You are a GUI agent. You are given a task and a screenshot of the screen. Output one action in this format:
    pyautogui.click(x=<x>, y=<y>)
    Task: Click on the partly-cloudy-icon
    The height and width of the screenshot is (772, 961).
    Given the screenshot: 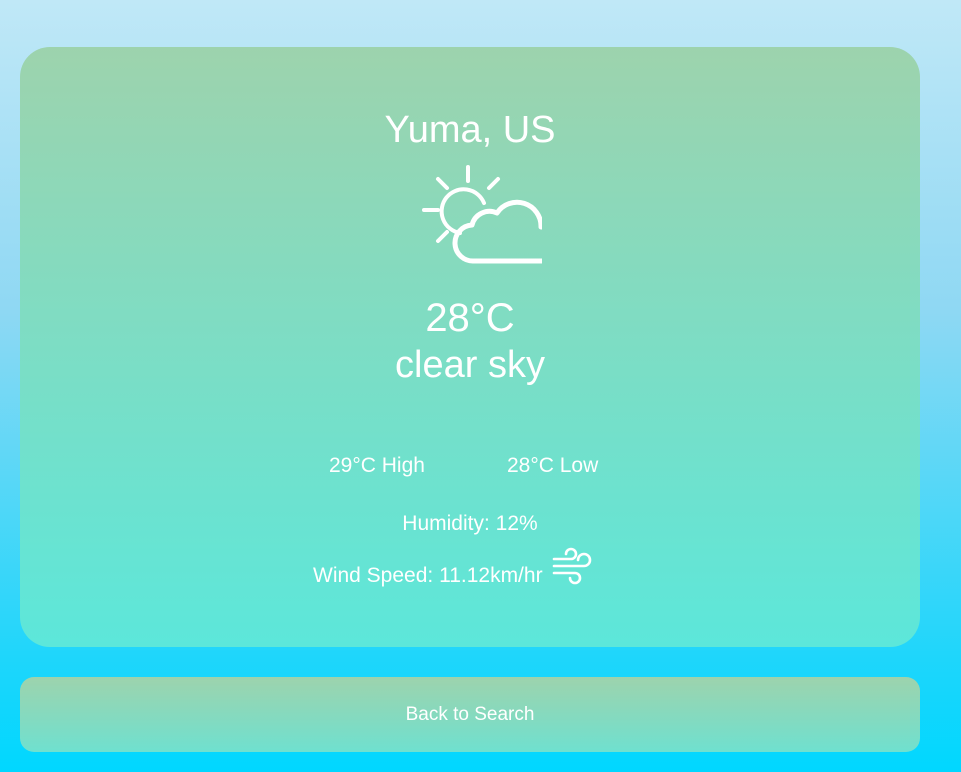 What is the action you would take?
    pyautogui.click(x=482, y=214)
    